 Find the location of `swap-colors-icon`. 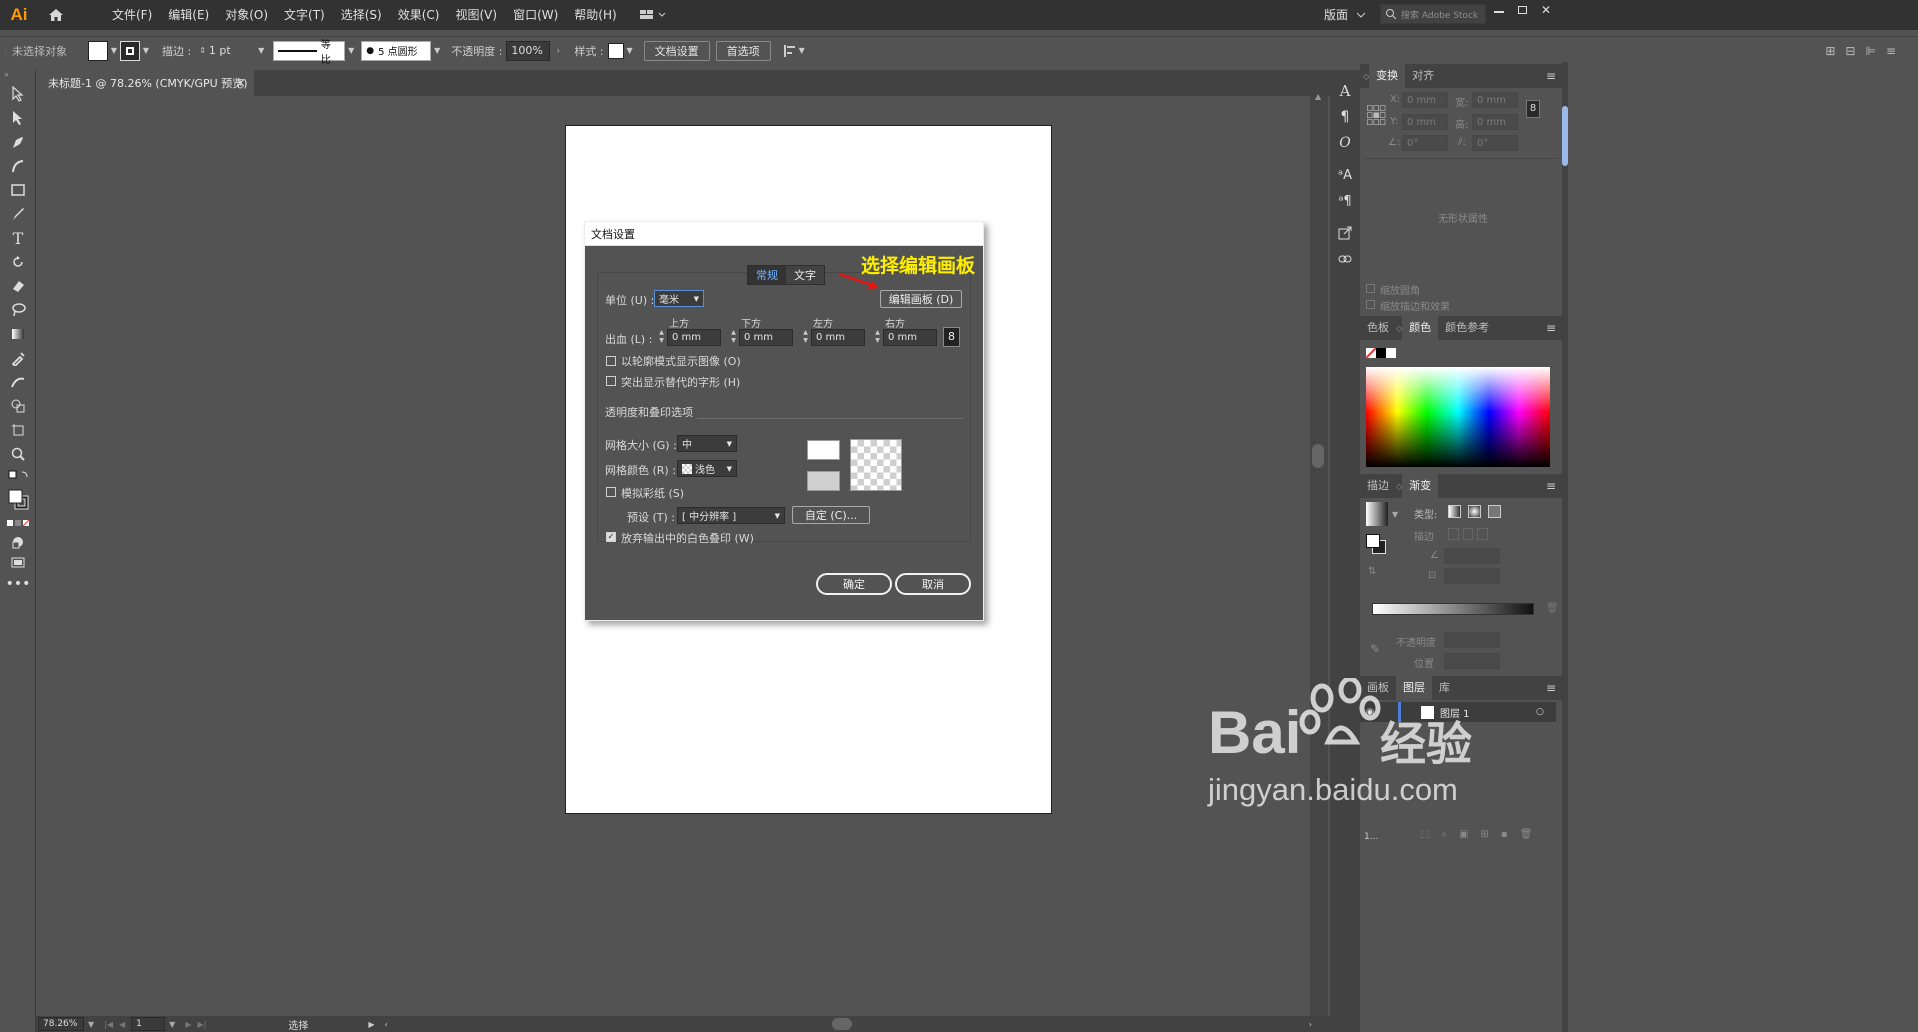

swap-colors-icon is located at coordinates (18, 475).